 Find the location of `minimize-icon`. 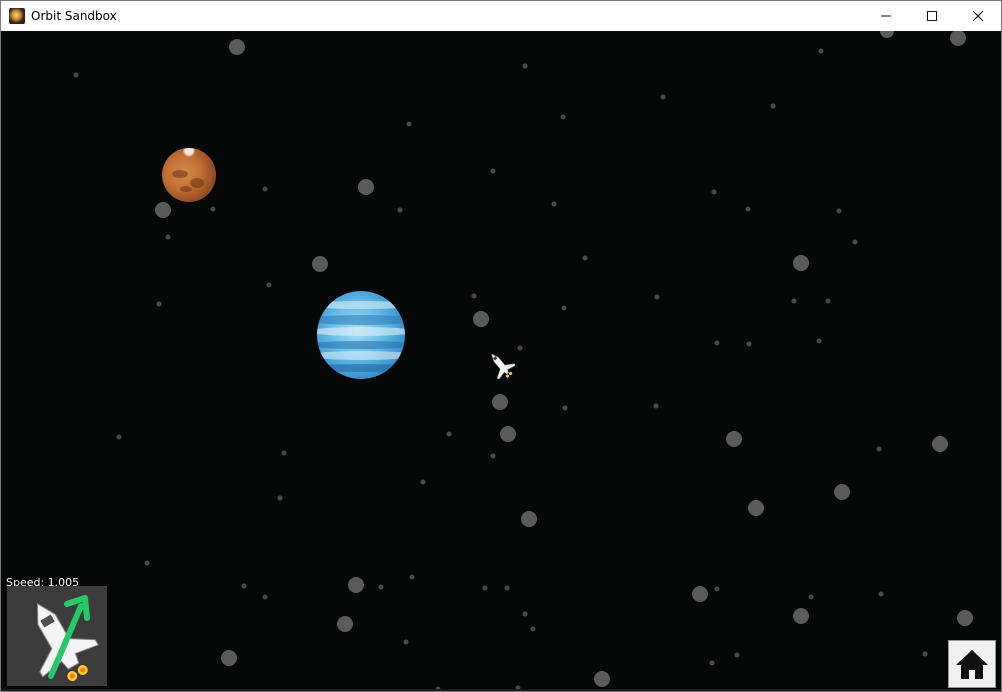

minimize-icon is located at coordinates (886, 16).